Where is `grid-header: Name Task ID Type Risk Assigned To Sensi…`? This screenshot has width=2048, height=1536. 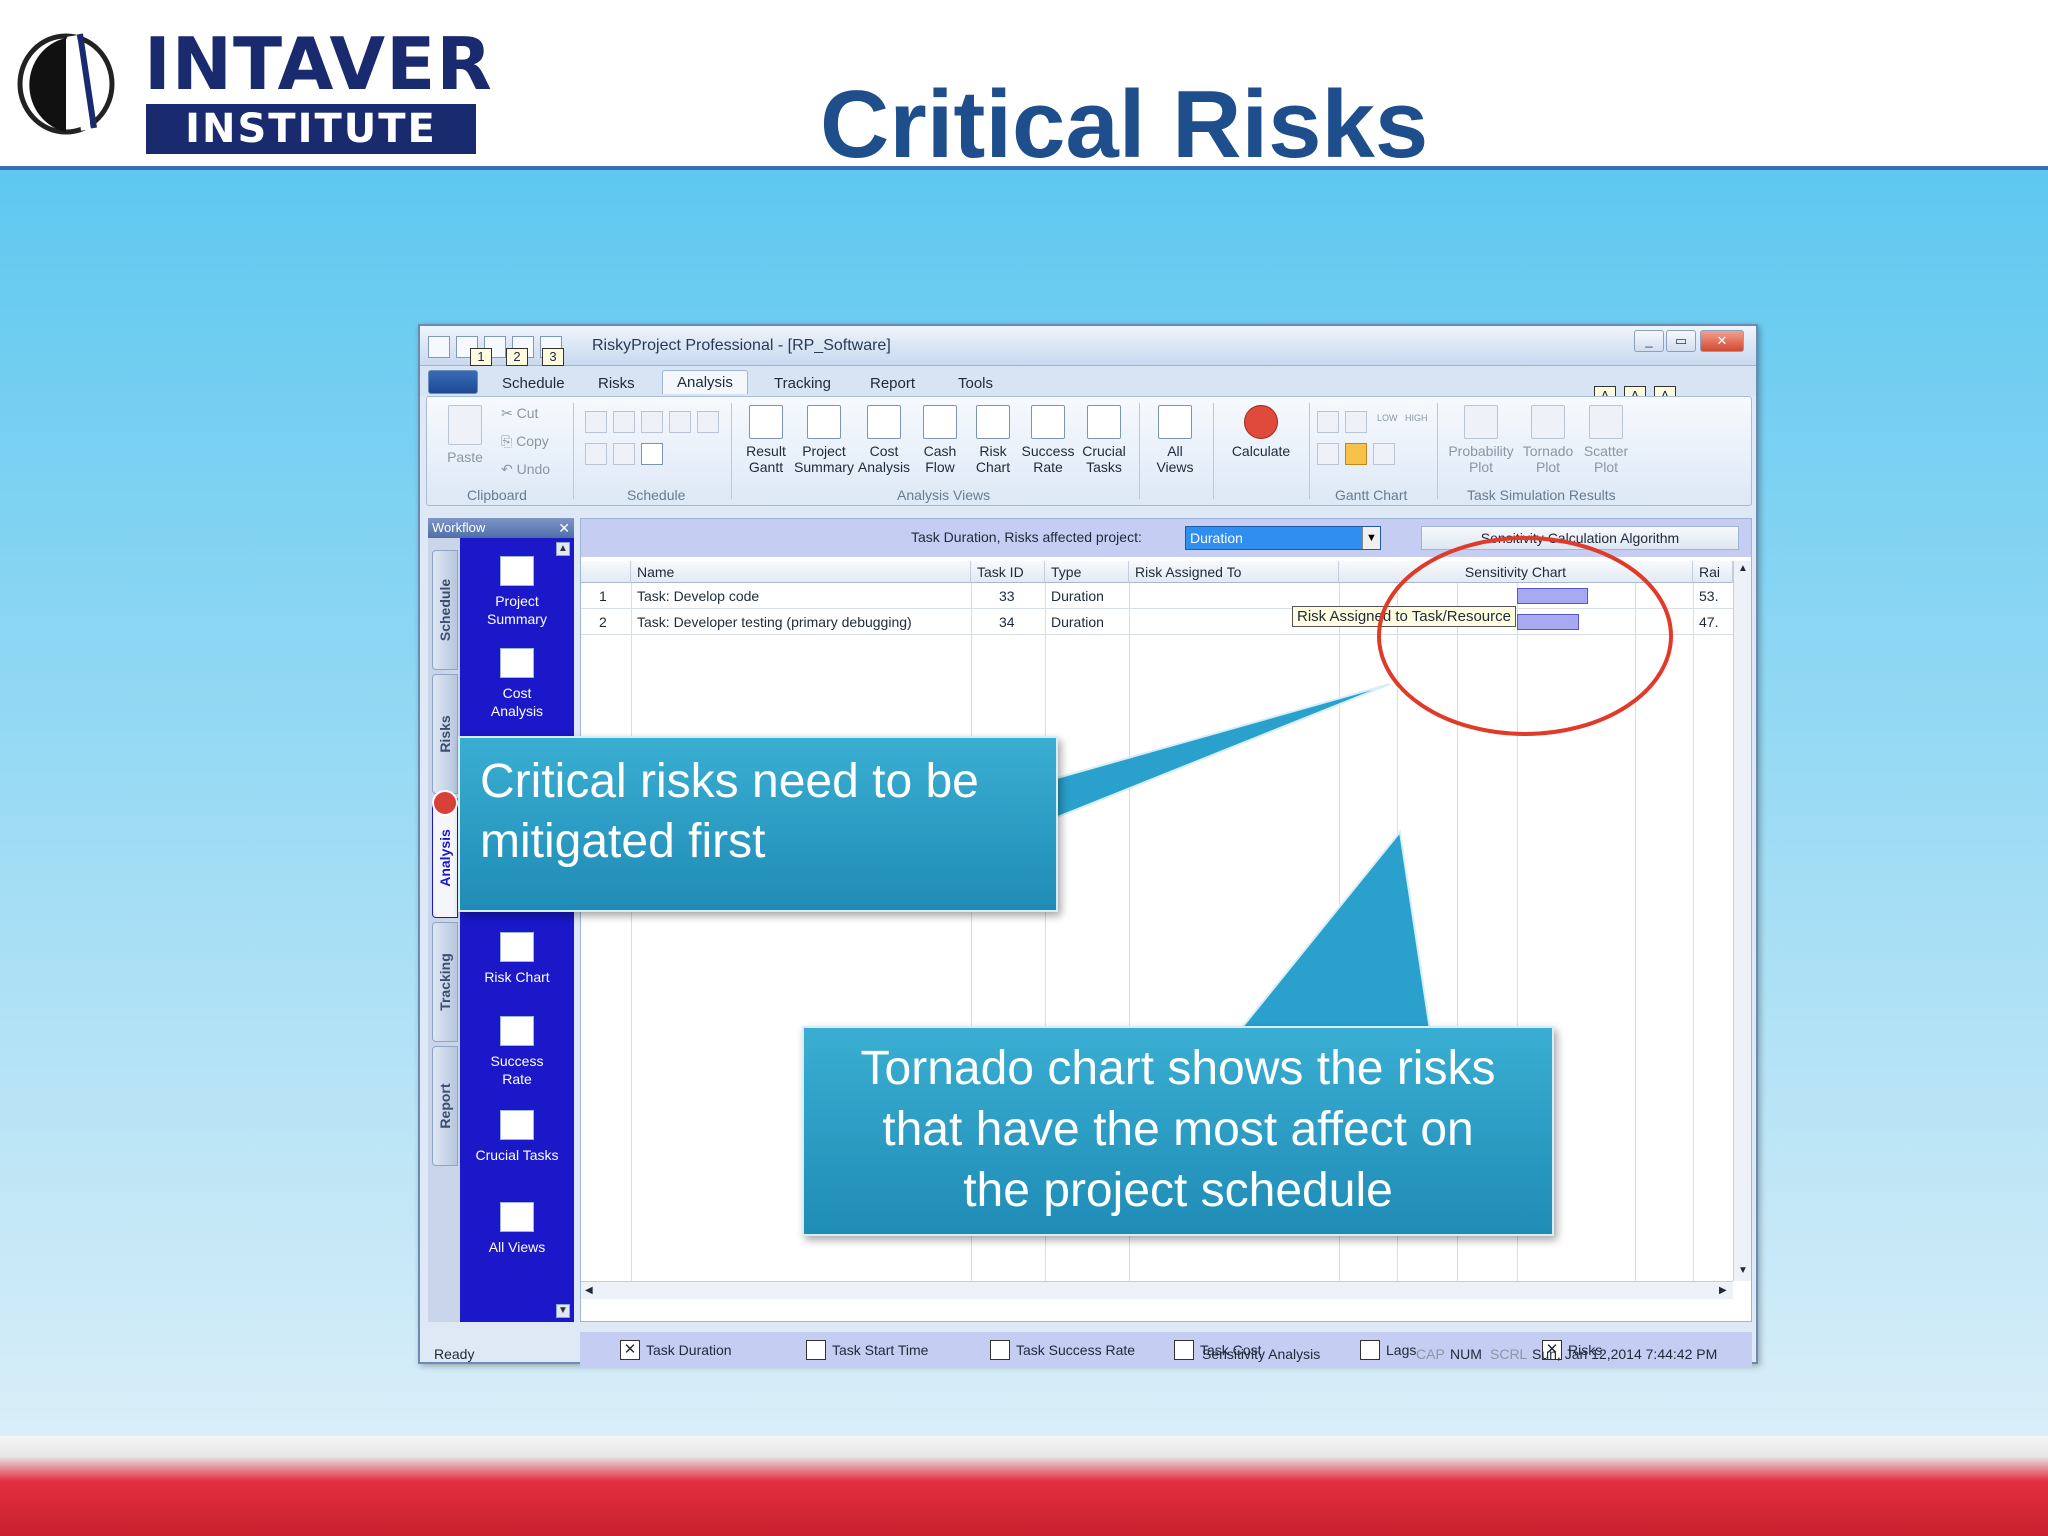
grid-header: Name Task ID Type Risk Assigned To Sensi… is located at coordinates (1157, 572).